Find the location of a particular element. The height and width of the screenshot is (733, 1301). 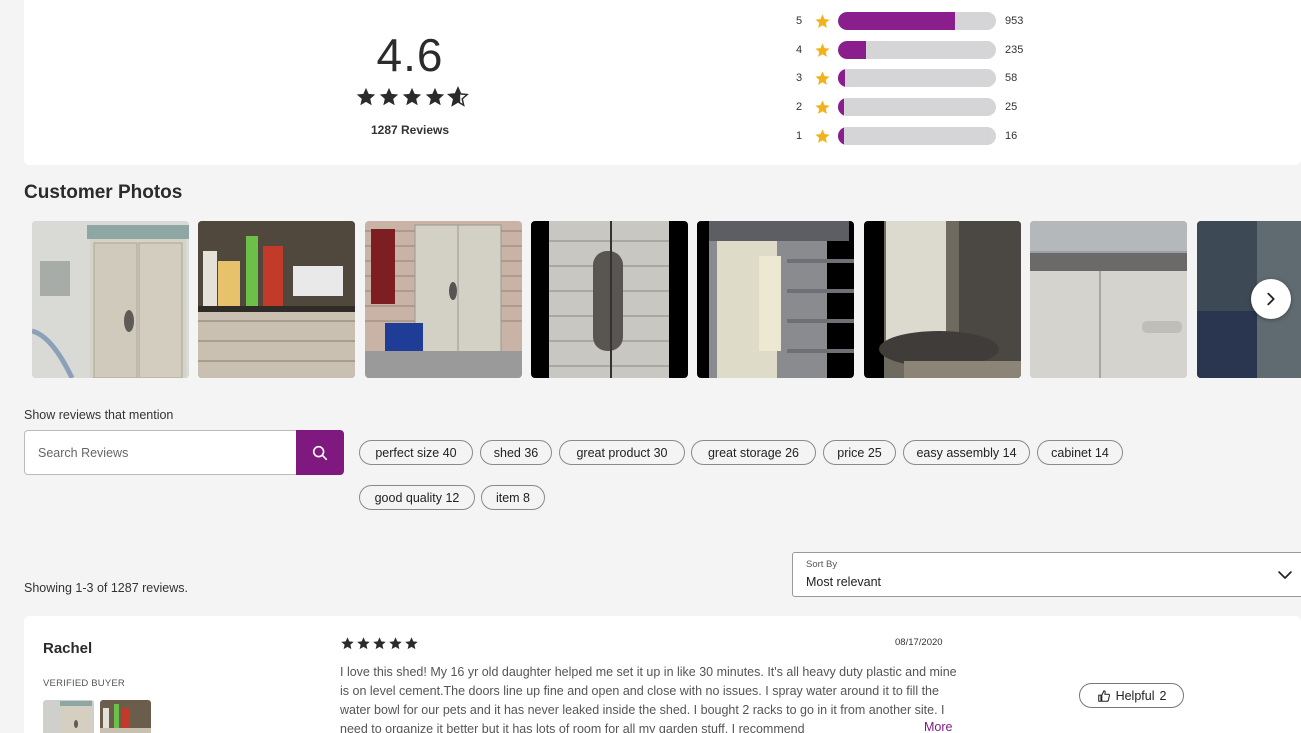

reviewer-name: Rachel is located at coordinates (68, 648).